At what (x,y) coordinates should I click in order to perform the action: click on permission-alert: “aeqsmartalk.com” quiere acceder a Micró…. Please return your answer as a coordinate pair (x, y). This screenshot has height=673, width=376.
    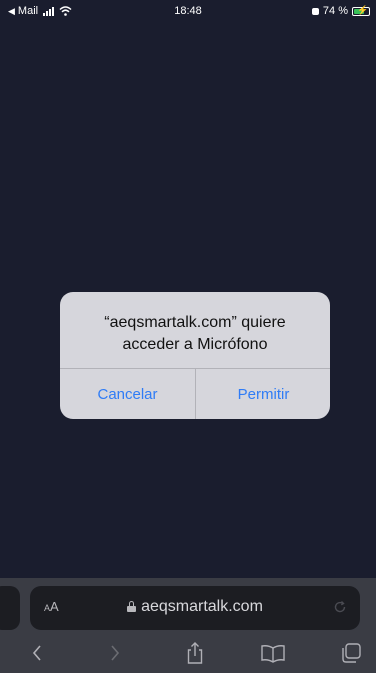
    Looking at the image, I should click on (195, 355).